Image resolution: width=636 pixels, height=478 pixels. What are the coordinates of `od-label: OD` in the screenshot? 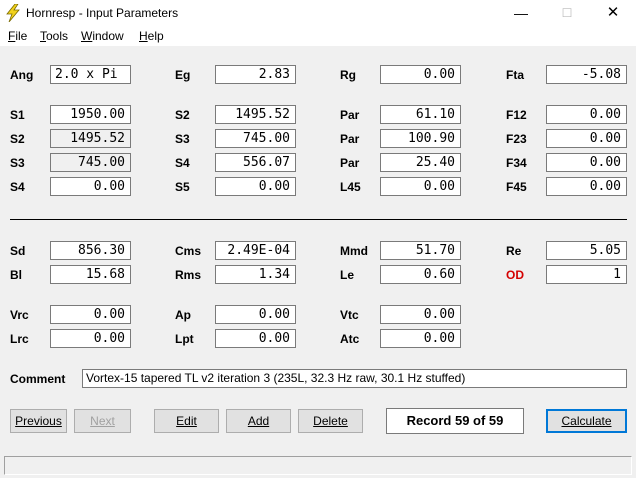 It's located at (515, 275).